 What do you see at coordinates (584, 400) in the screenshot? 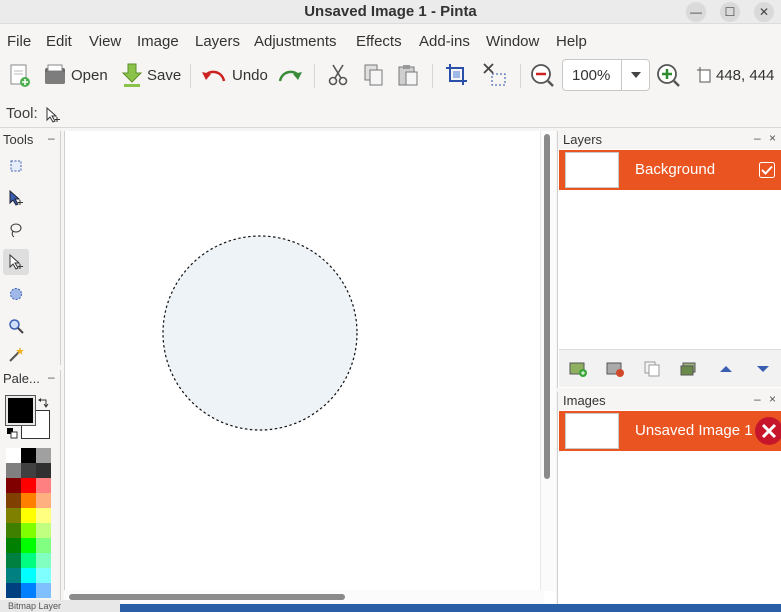
I see `images-panel-title: Images` at bounding box center [584, 400].